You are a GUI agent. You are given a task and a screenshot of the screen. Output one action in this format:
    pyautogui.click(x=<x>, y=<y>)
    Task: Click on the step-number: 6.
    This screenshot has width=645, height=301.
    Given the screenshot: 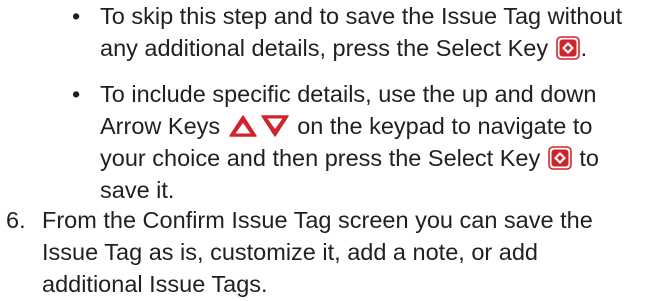 What is the action you would take?
    pyautogui.click(x=16, y=220)
    